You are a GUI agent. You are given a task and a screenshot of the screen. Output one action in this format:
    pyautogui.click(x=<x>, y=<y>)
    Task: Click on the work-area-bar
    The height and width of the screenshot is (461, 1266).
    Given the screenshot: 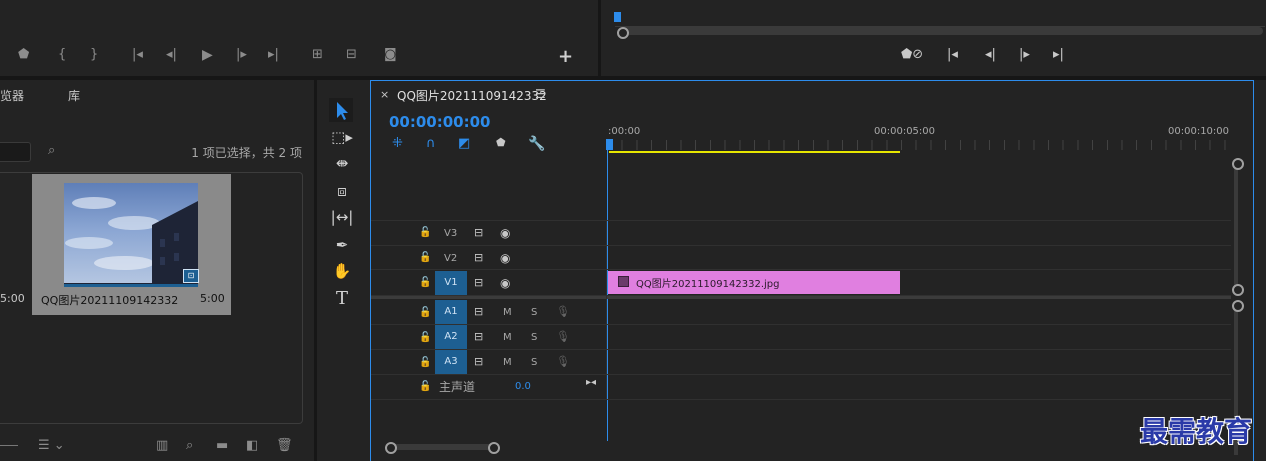 What is the action you would take?
    pyautogui.click(x=754, y=152)
    